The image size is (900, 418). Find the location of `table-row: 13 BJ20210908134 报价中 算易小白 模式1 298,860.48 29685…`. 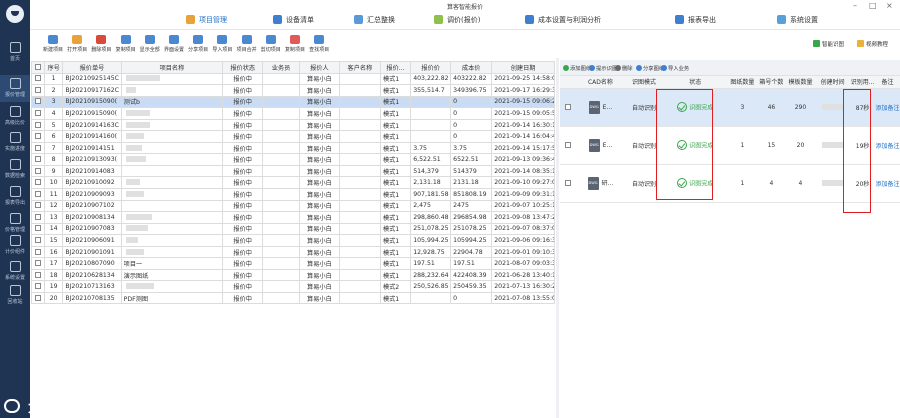

table-row: 13 BJ20210908134 报价中 算易小白 模式1 298,860.48 29685… is located at coordinates (293, 217).